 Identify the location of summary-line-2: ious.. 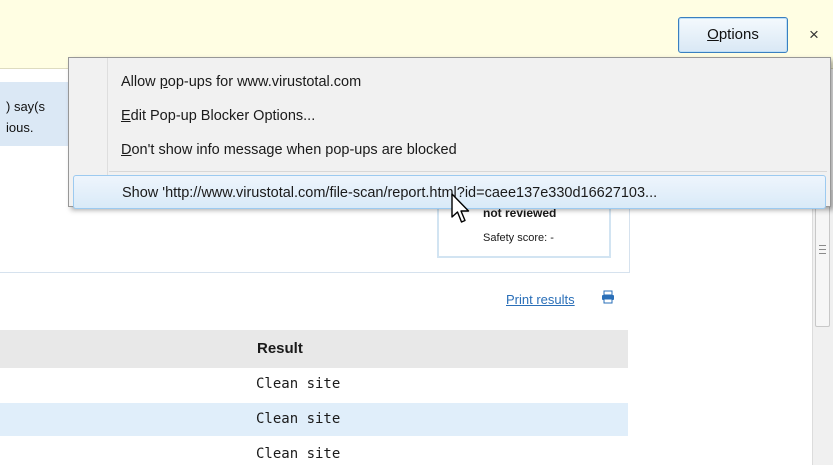
(20, 127).